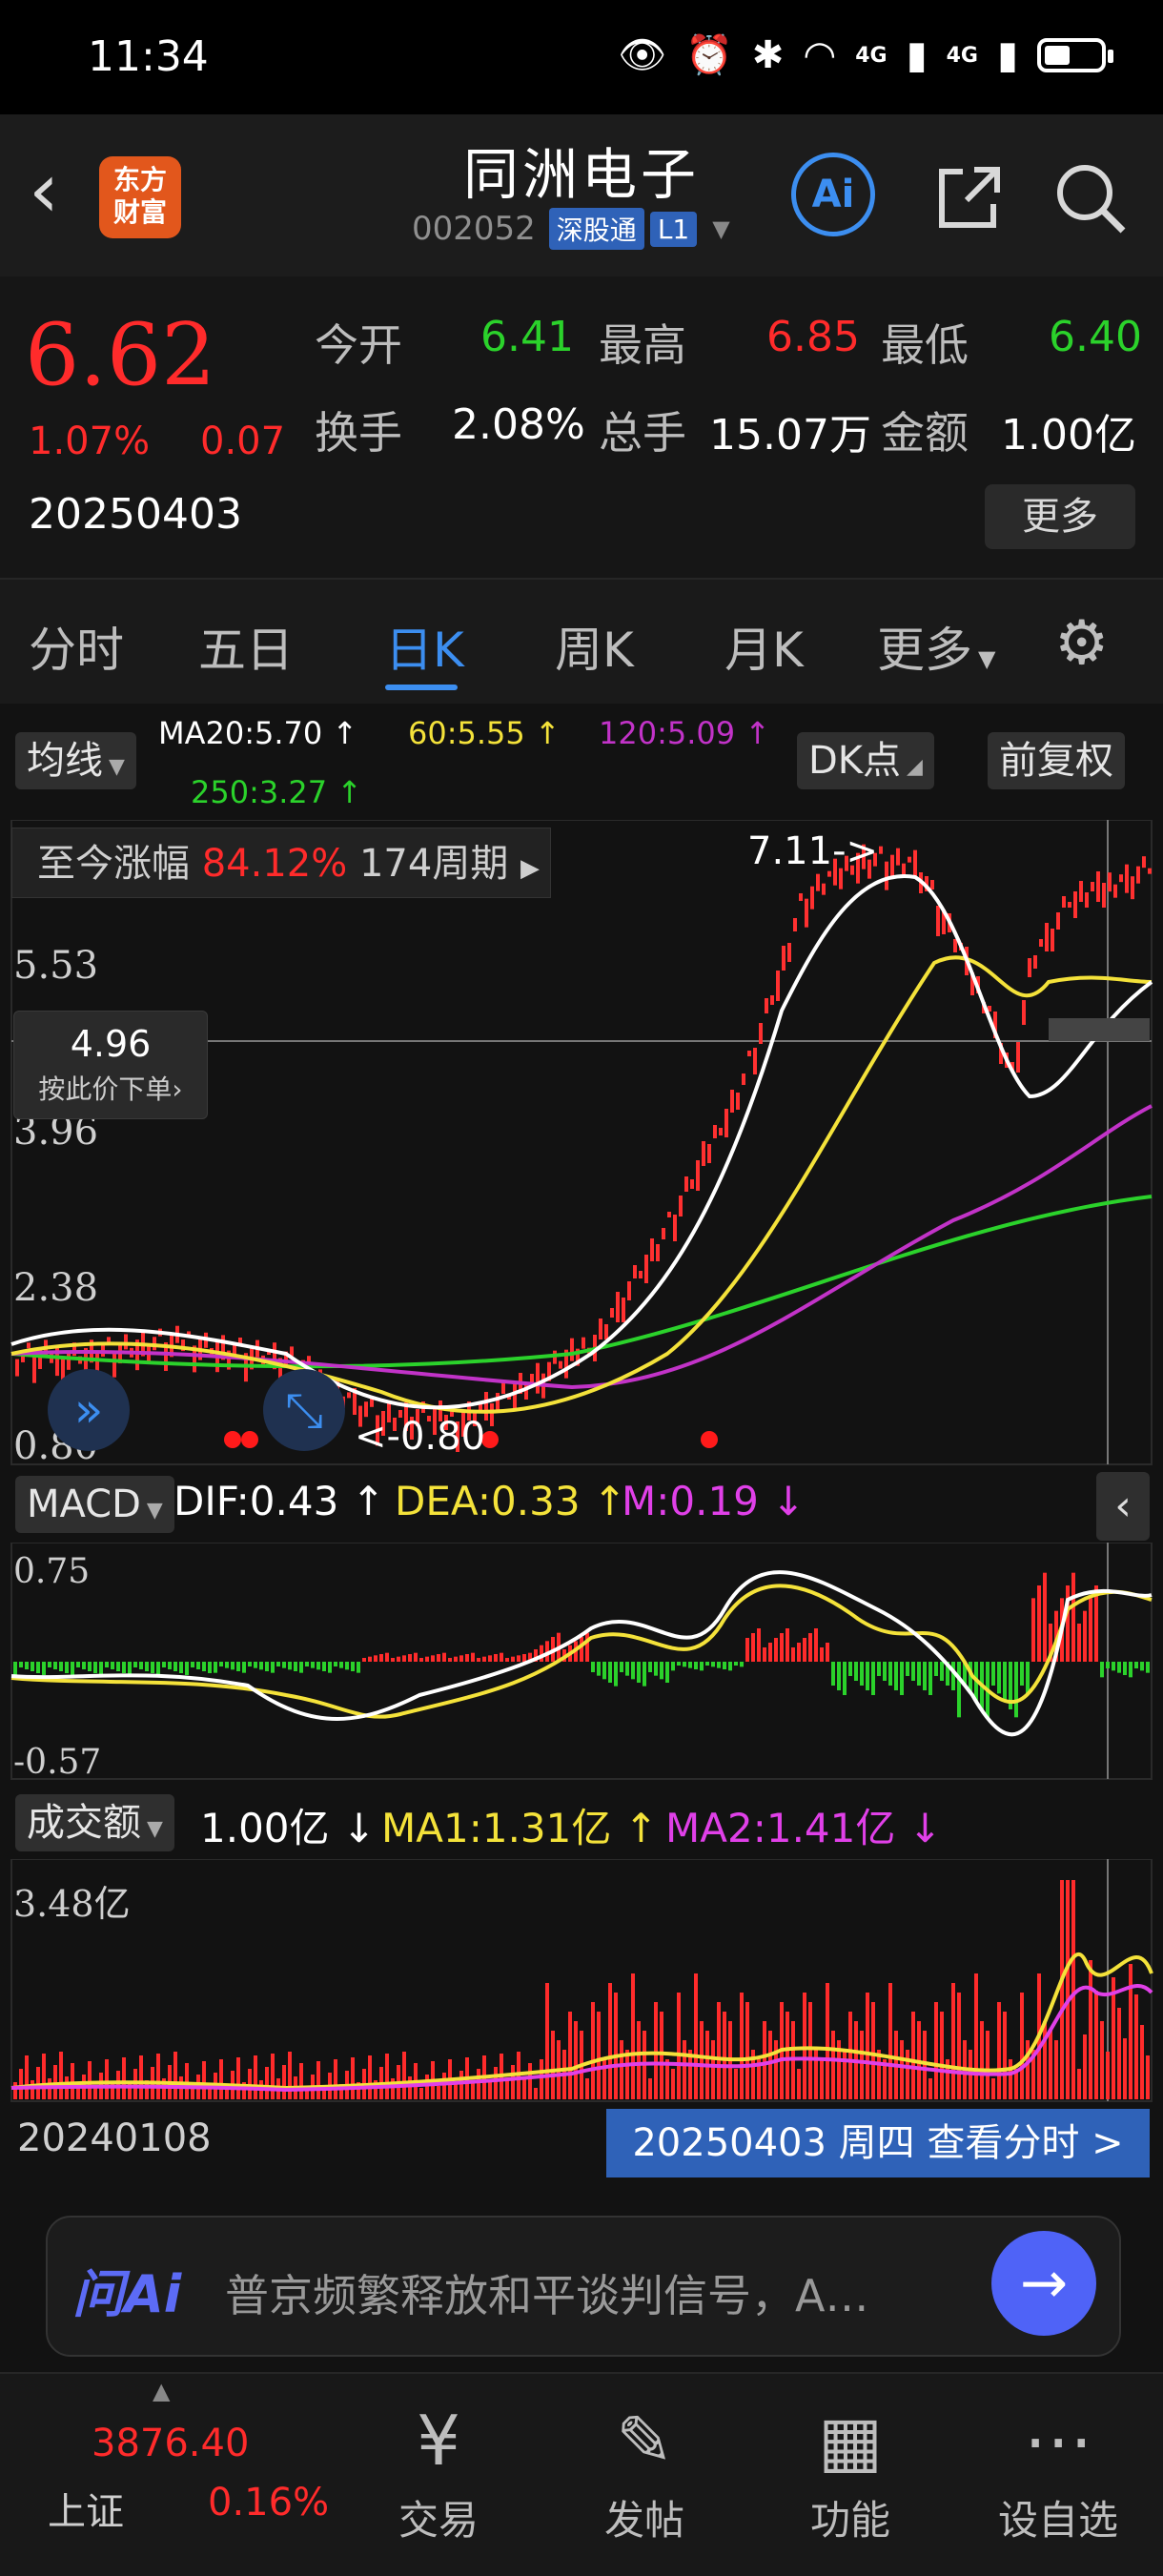 Image resolution: width=1163 pixels, height=2576 pixels. I want to click on nav-post: ✎ 发帖, so click(644, 2469).